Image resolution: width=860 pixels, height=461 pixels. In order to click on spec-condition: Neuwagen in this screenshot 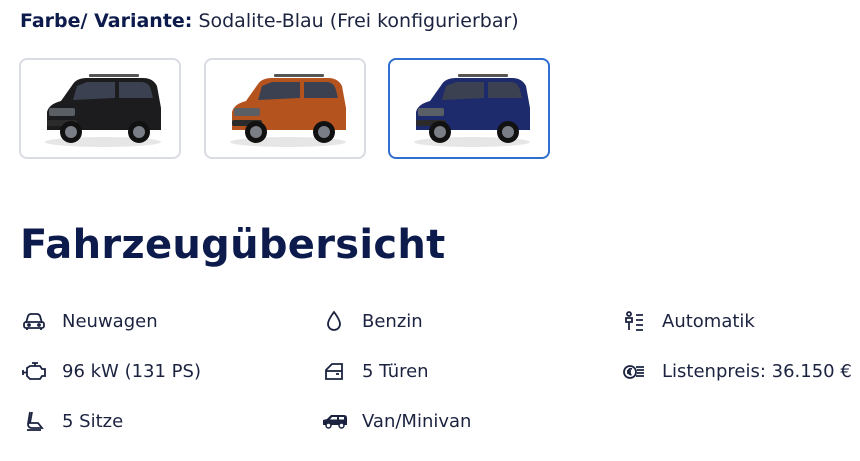, I will do `click(90, 321)`.